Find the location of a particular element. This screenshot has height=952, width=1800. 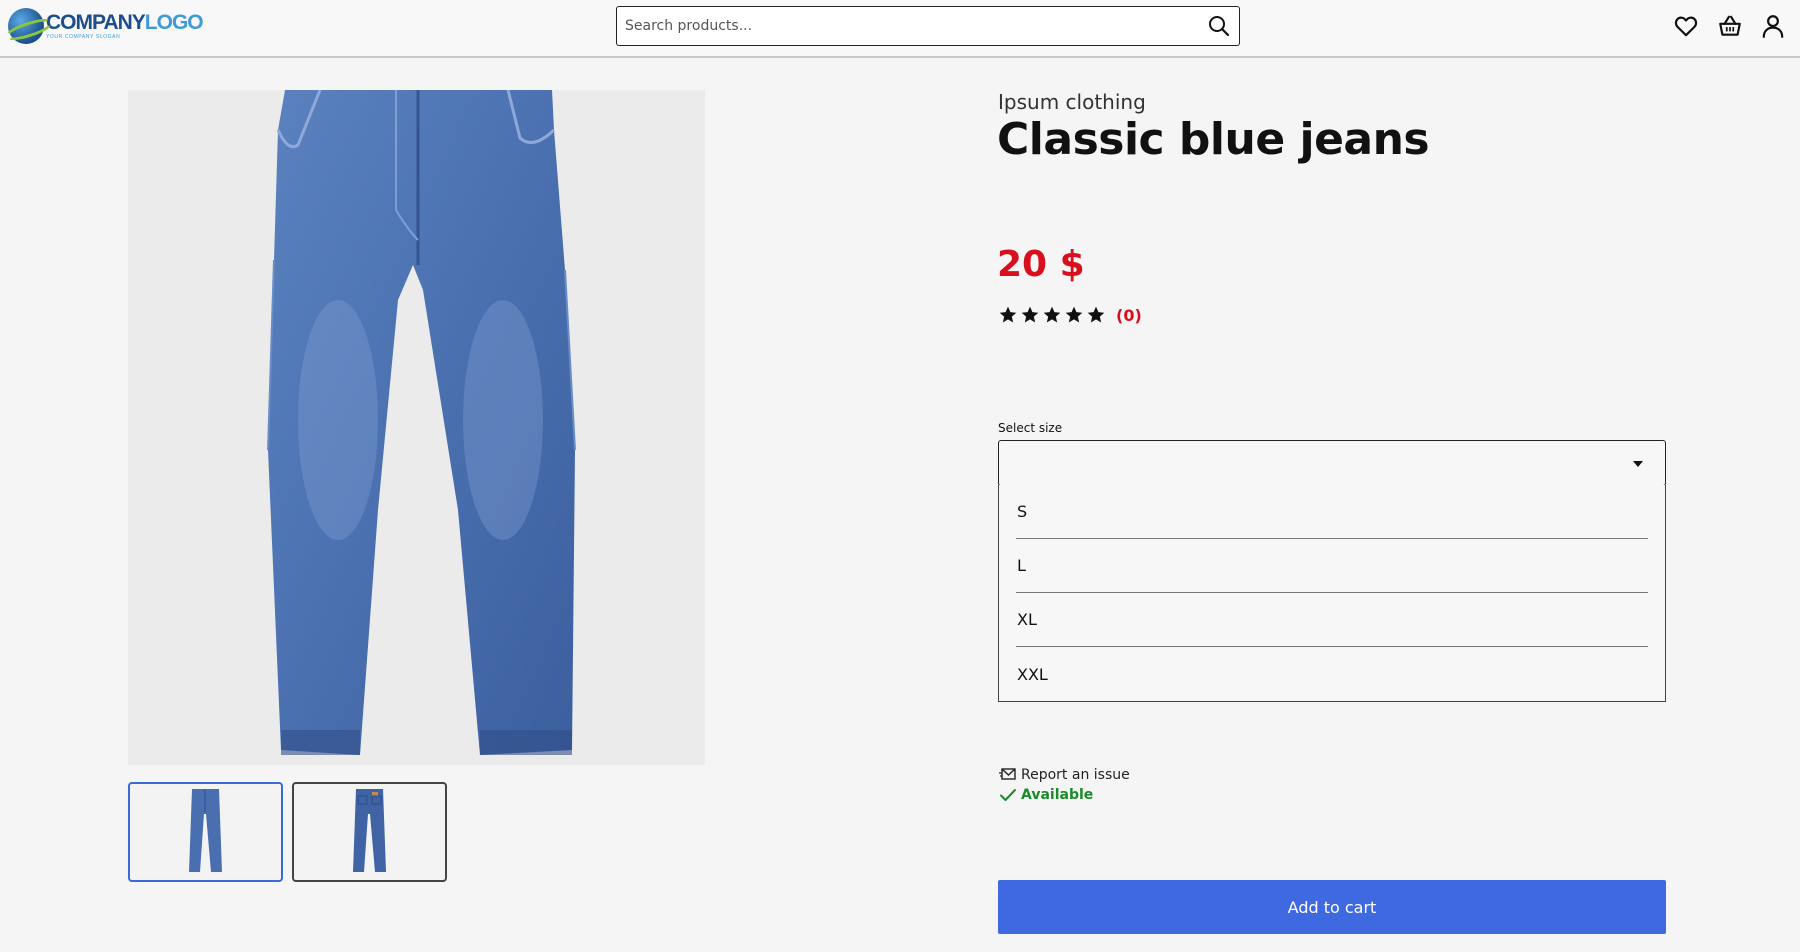

search-icon is located at coordinates (1219, 26).